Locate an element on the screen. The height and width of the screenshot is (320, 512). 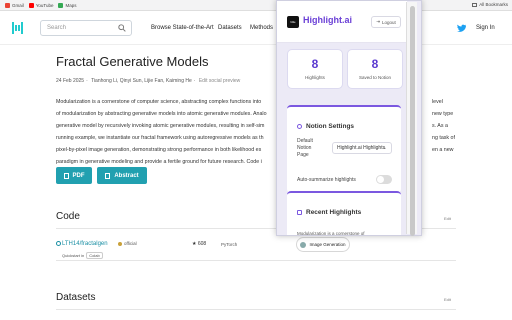
recent-highlight-preview: Modularization is a cornerstone of is located at coordinates (331, 233).